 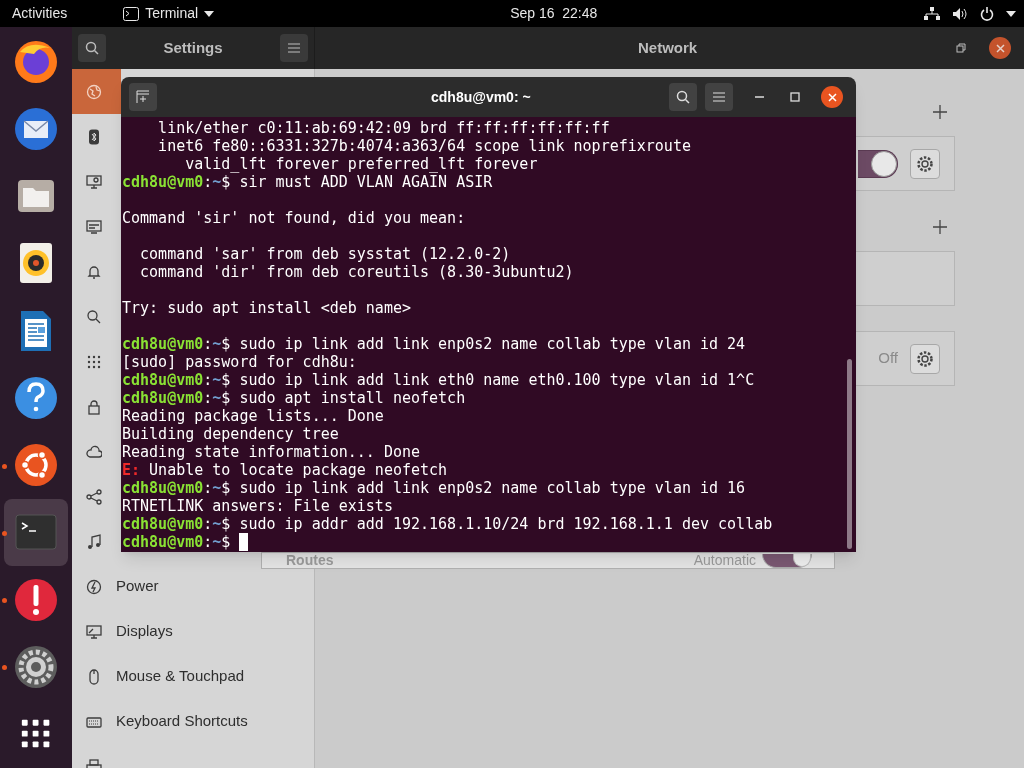 What do you see at coordinates (932, 13) in the screenshot?
I see `network-icon` at bounding box center [932, 13].